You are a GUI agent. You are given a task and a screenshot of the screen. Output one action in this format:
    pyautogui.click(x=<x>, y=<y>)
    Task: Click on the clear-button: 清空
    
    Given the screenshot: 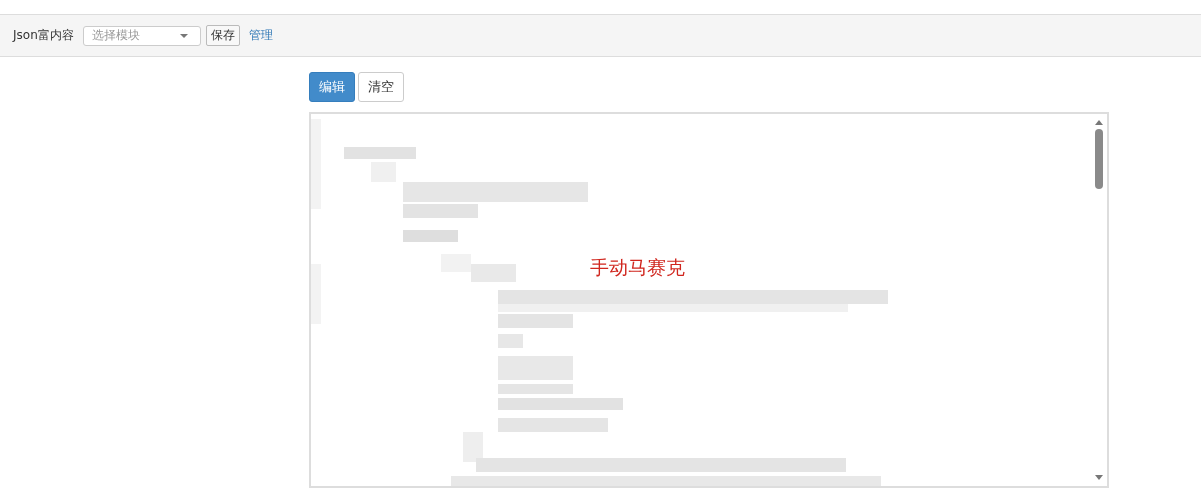 What is the action you would take?
    pyautogui.click(x=381, y=87)
    